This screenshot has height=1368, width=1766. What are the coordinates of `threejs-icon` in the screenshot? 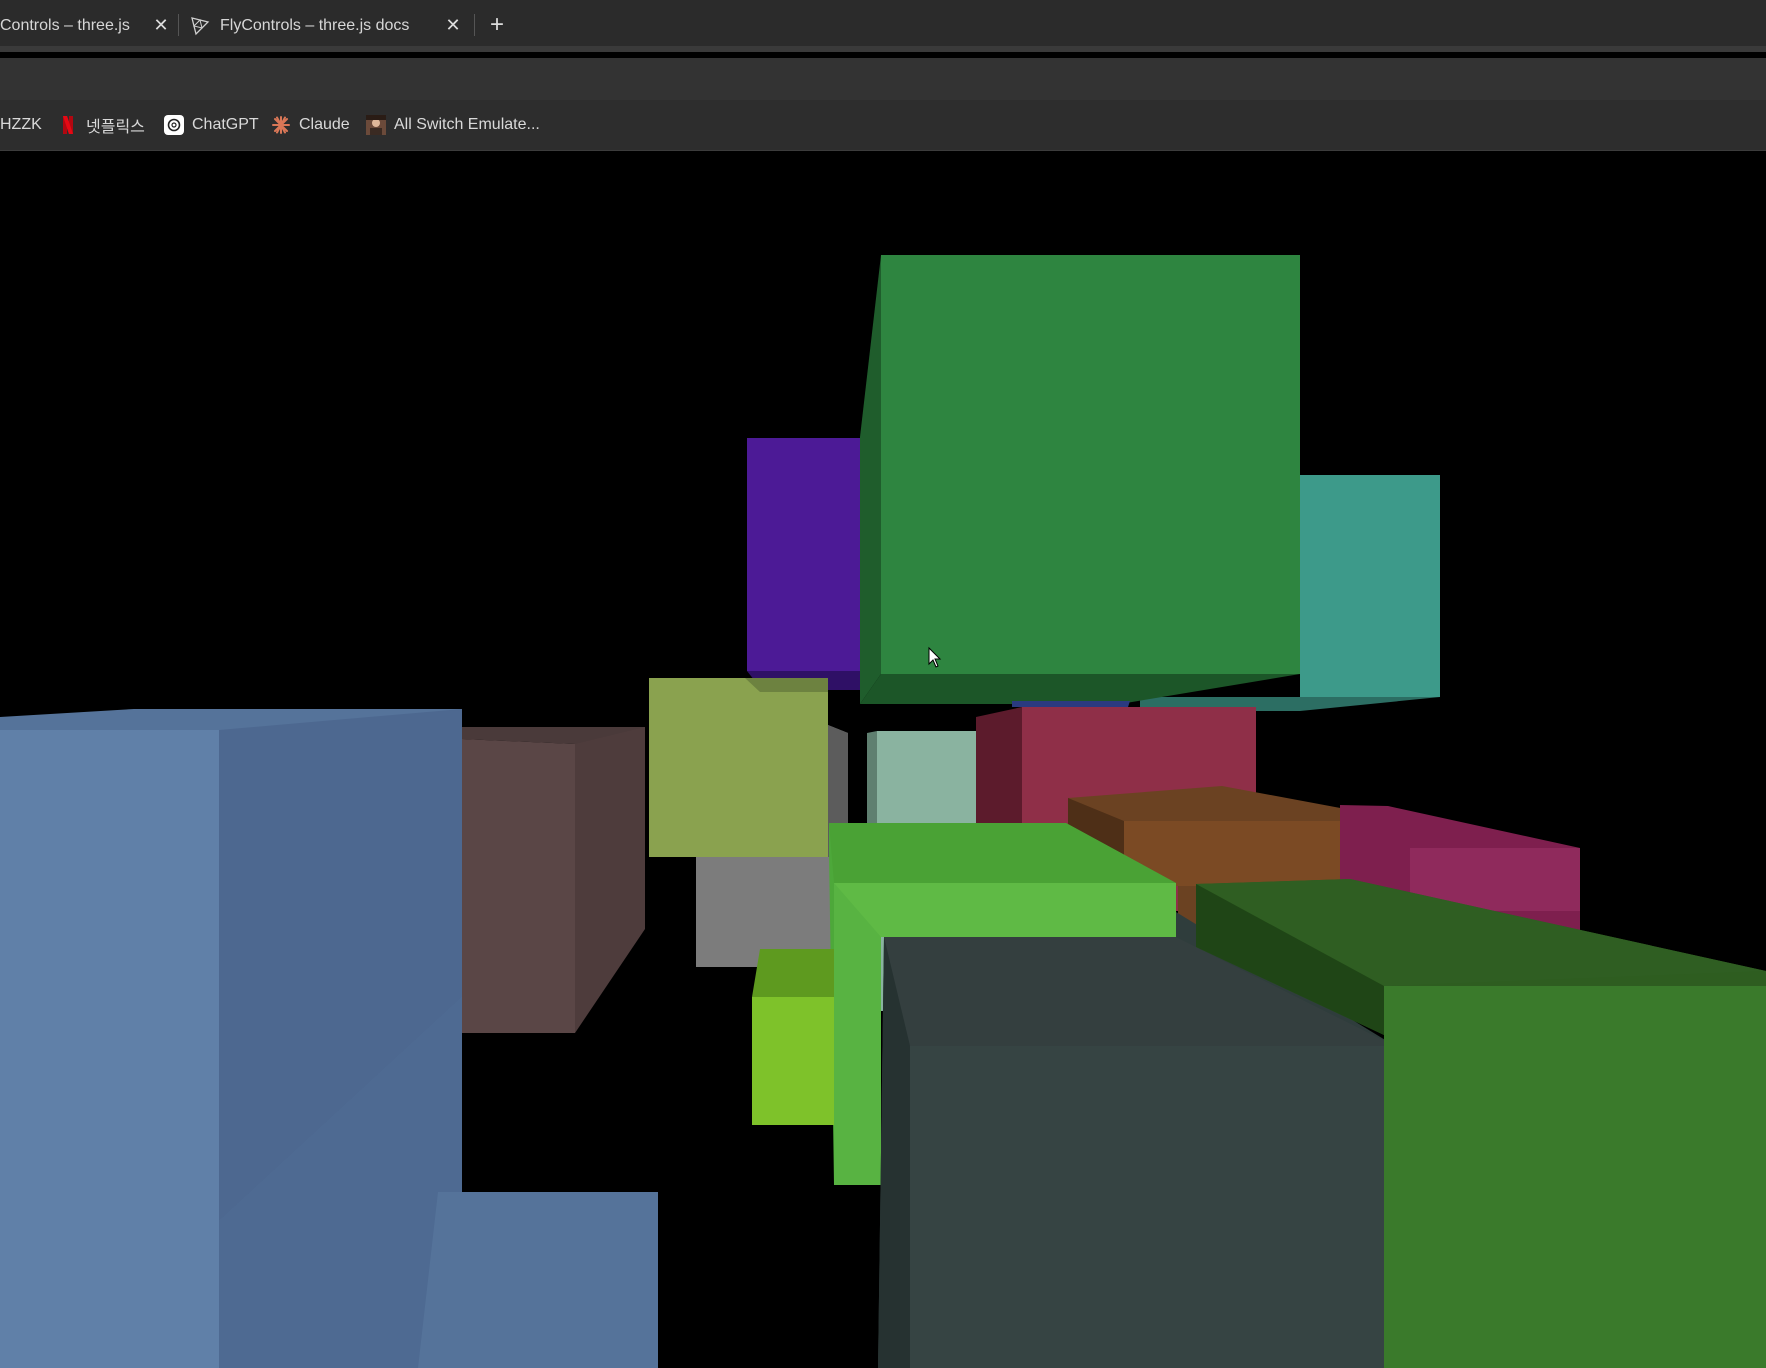 It's located at (200, 26).